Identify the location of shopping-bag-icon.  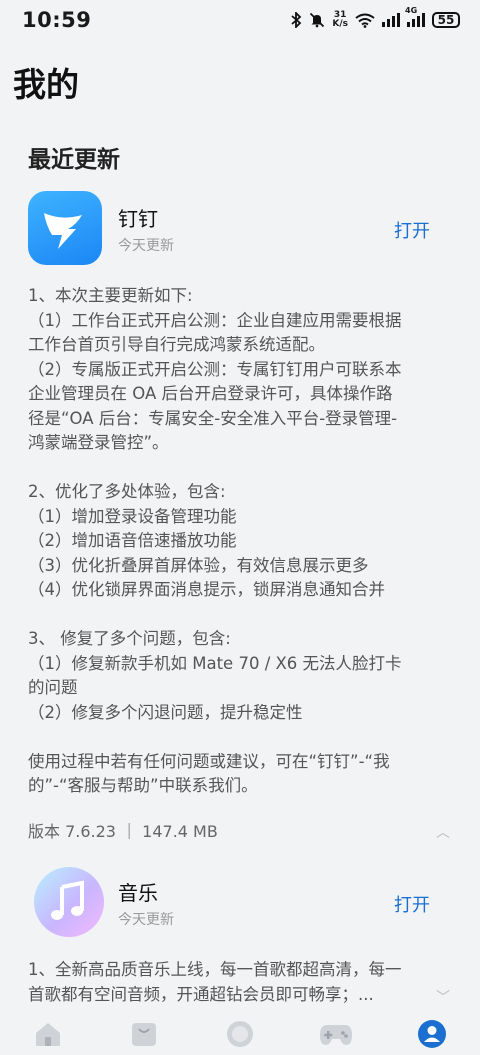
(144, 1034).